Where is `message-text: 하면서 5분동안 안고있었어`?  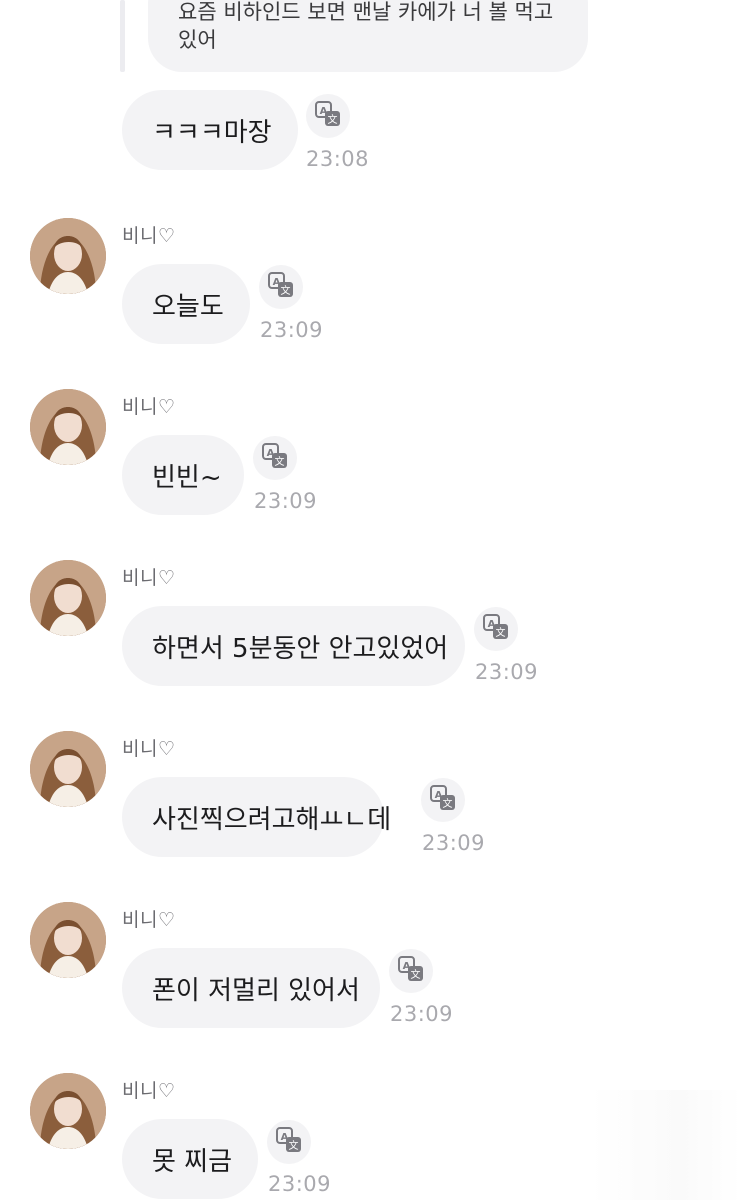
message-text: 하면서 5분동안 안고있었어 is located at coordinates (300, 648).